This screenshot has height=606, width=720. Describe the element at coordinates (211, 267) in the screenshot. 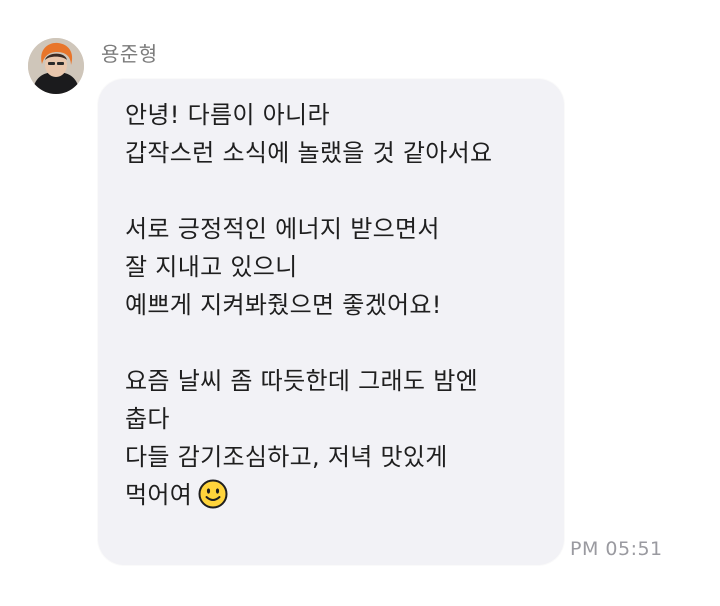

I see `message-line: 잘 지내고 있으니` at that location.